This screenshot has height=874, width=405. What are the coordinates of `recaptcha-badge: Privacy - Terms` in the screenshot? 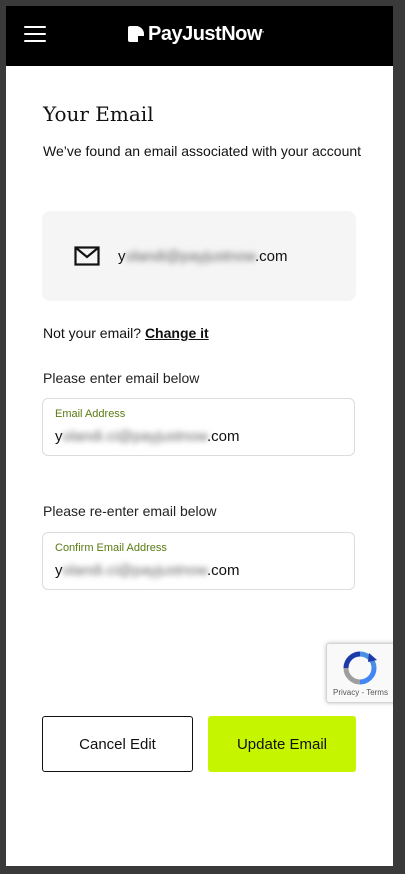 It's located at (359, 673).